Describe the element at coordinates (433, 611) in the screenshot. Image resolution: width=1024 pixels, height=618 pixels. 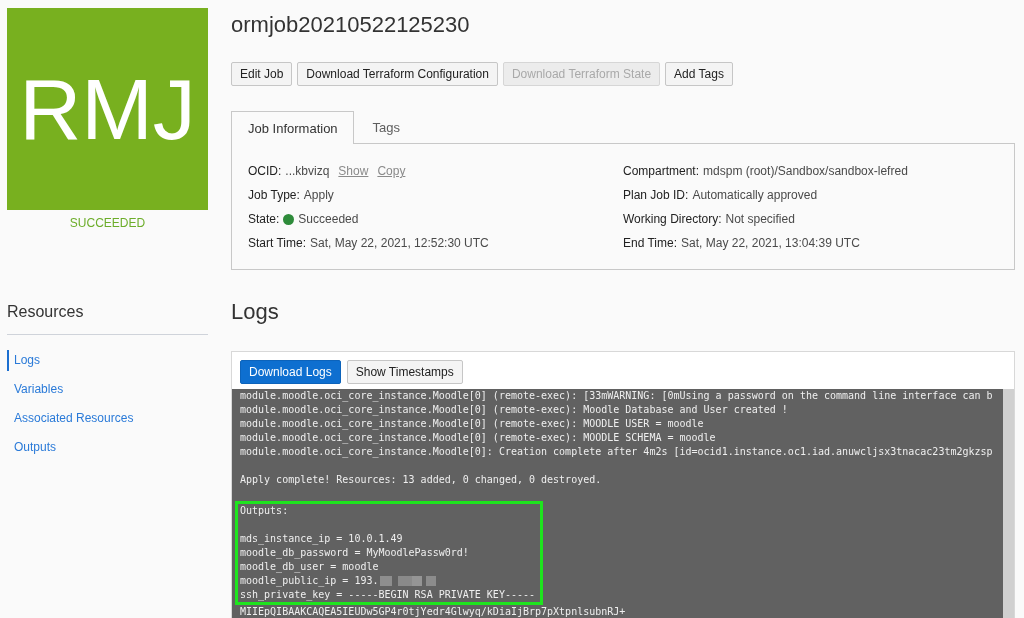
I see `log-line: MIIEpQIBAAKCAQEA5IEUDw5GP4r0tjYedr4Glwyq/kDiaIjBrp7pXtpnlsubnRJ+` at that location.